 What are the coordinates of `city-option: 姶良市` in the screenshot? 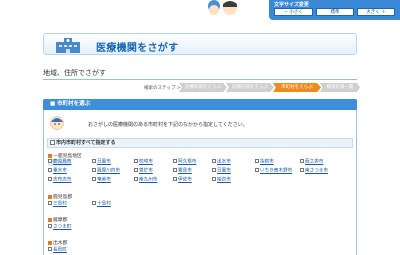 It's located at (221, 180).